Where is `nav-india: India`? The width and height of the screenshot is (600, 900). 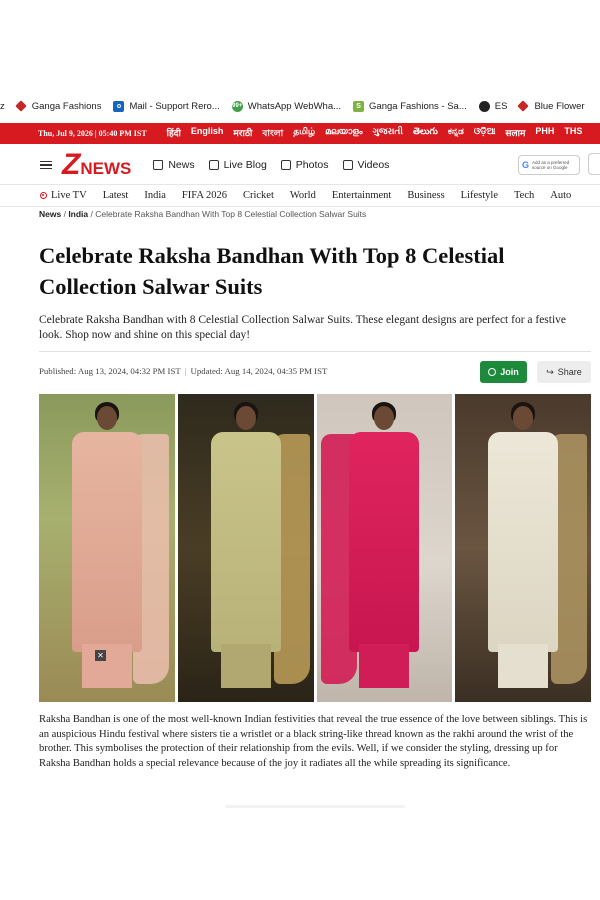 nav-india: India is located at coordinates (155, 195).